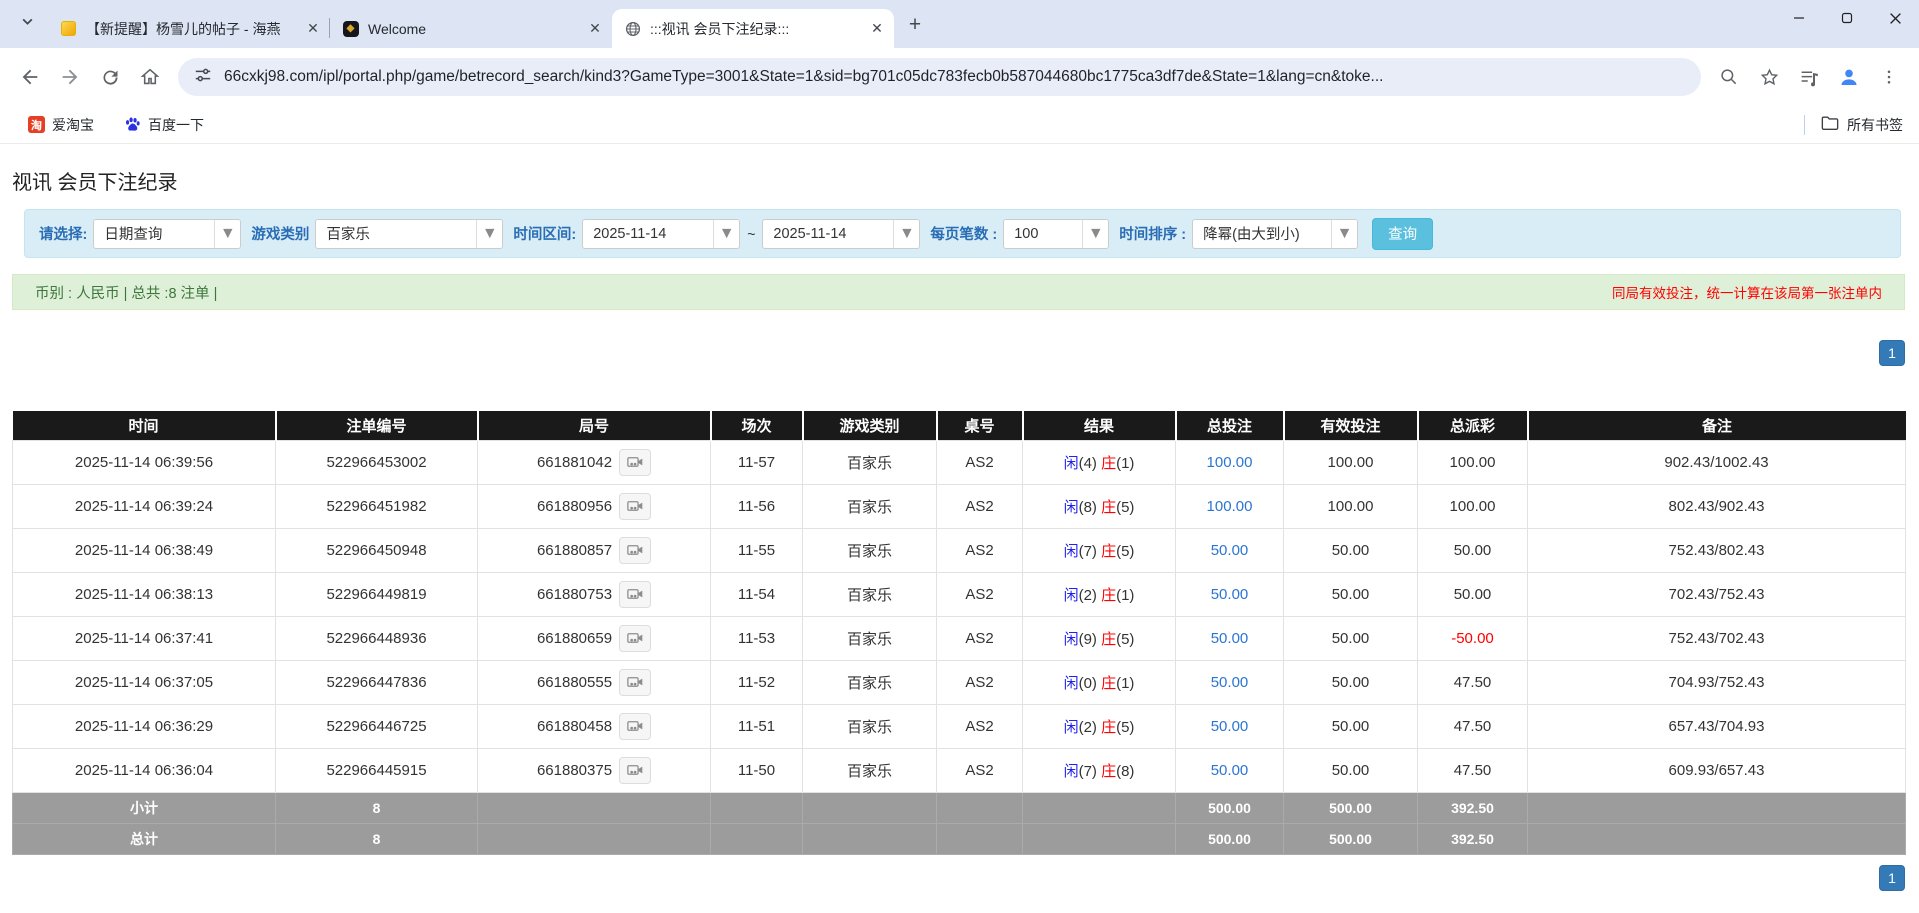 Image resolution: width=1919 pixels, height=913 pixels. Describe the element at coordinates (1472, 594) in the screenshot. I see `cell-payout: 50.00` at that location.